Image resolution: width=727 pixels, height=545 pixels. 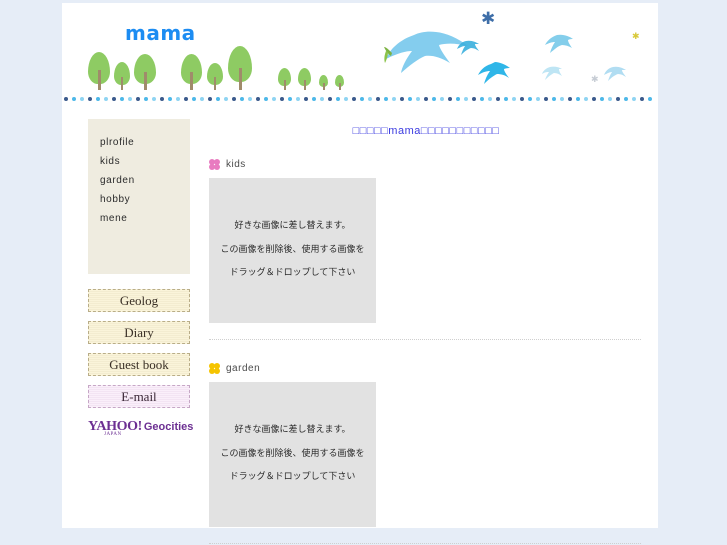 What do you see at coordinates (426, 165) in the screenshot?
I see `section-header: kids` at bounding box center [426, 165].